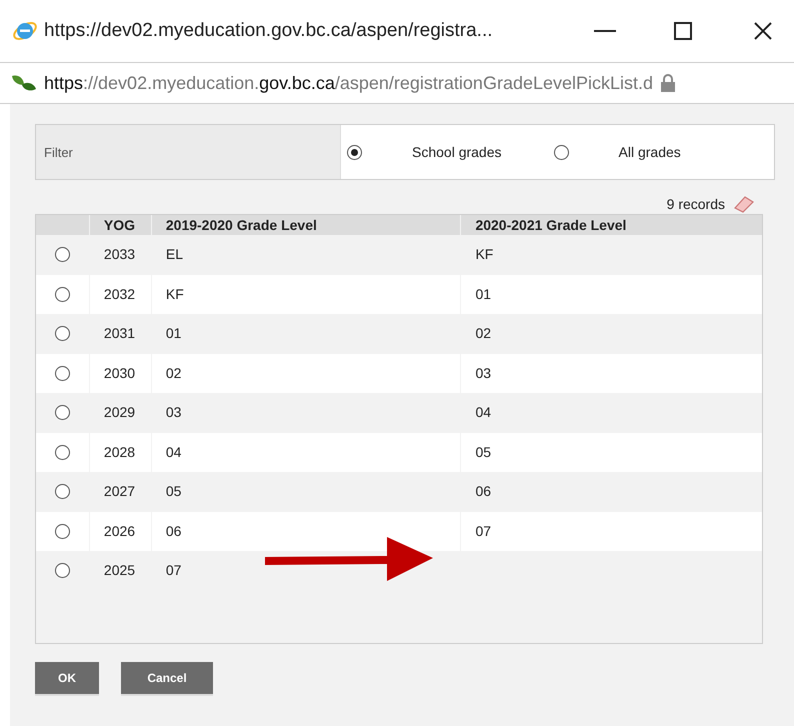 The height and width of the screenshot is (726, 794). I want to click on close-icon, so click(763, 31).